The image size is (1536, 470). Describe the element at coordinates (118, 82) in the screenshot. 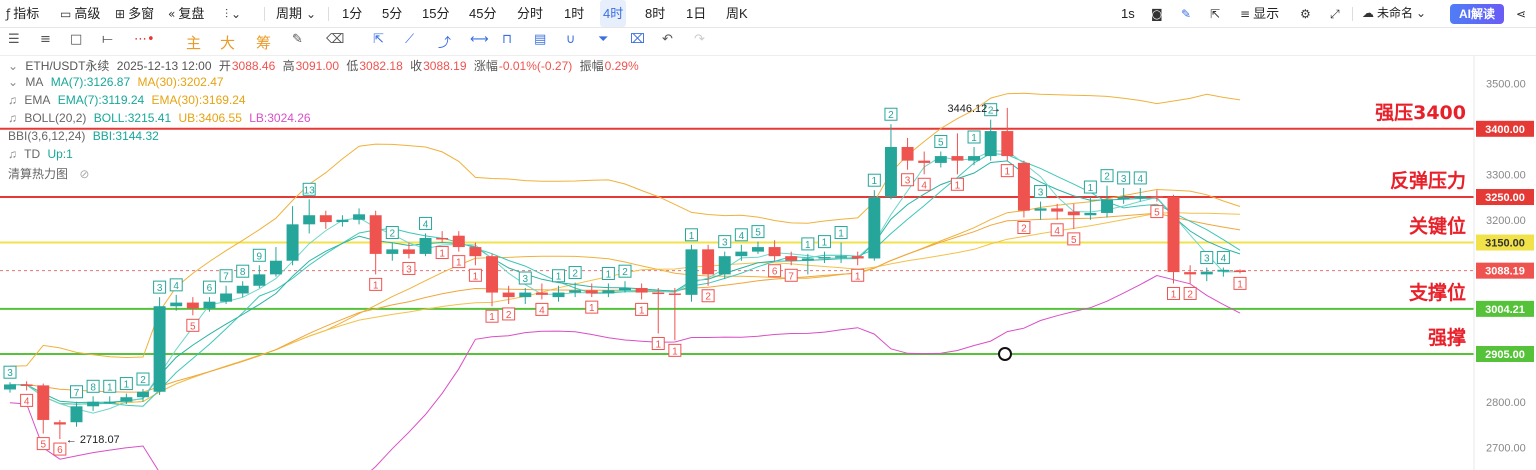

I see `ma-legend: ⌄ MA MA(7):3126.87 MA(30):3202.47` at that location.